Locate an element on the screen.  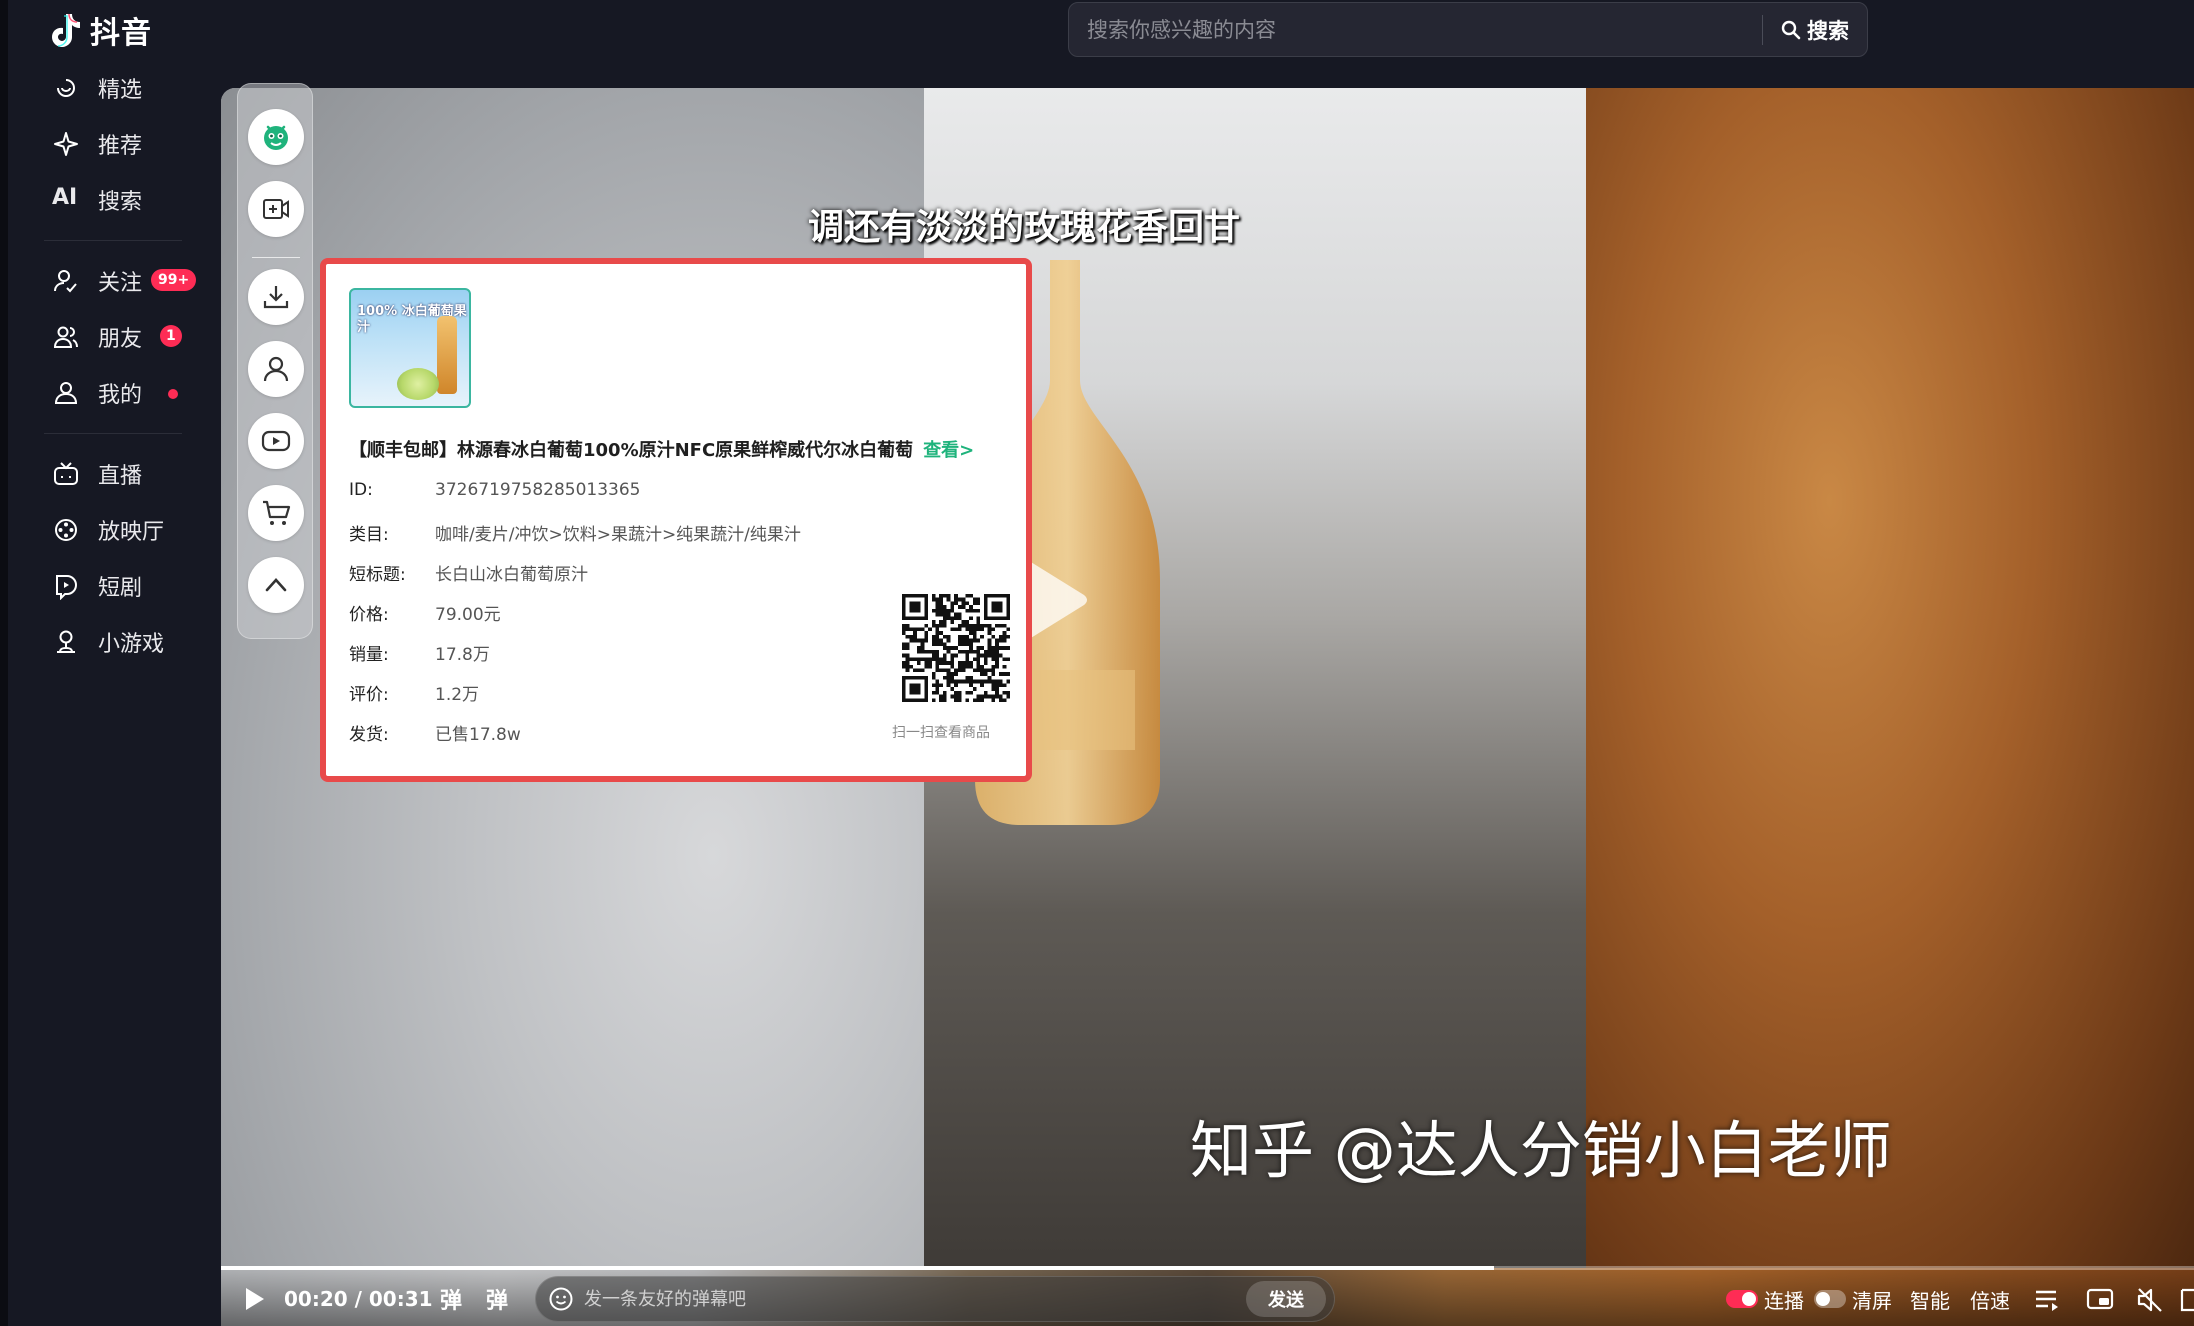
sidebar-item-friends: 朋友 1 is located at coordinates (113, 337).